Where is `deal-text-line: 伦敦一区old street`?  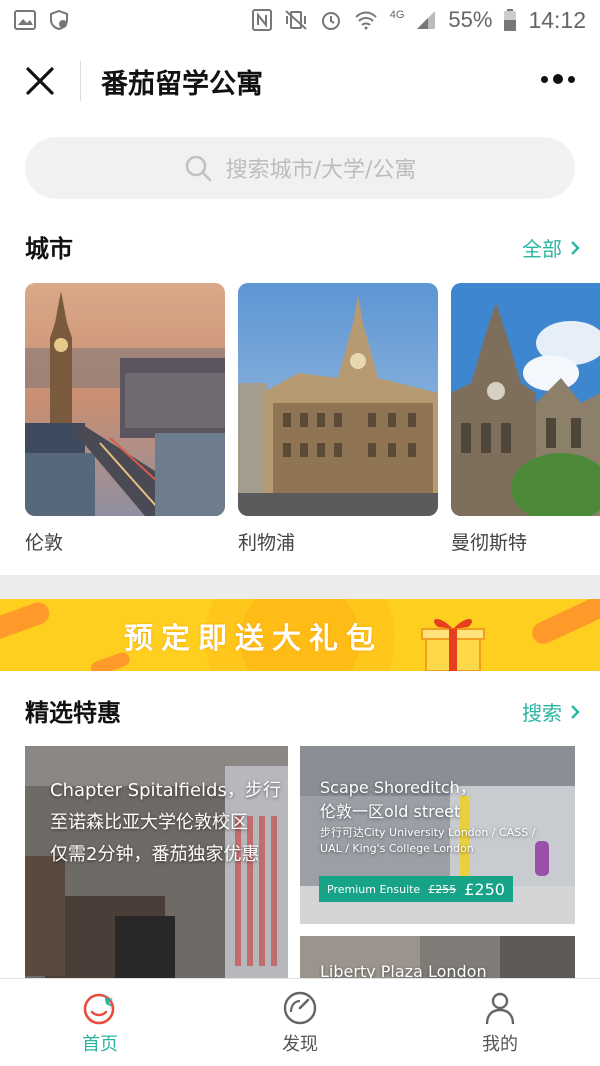
deal-text-line: 伦敦一区old street is located at coordinates (390, 811).